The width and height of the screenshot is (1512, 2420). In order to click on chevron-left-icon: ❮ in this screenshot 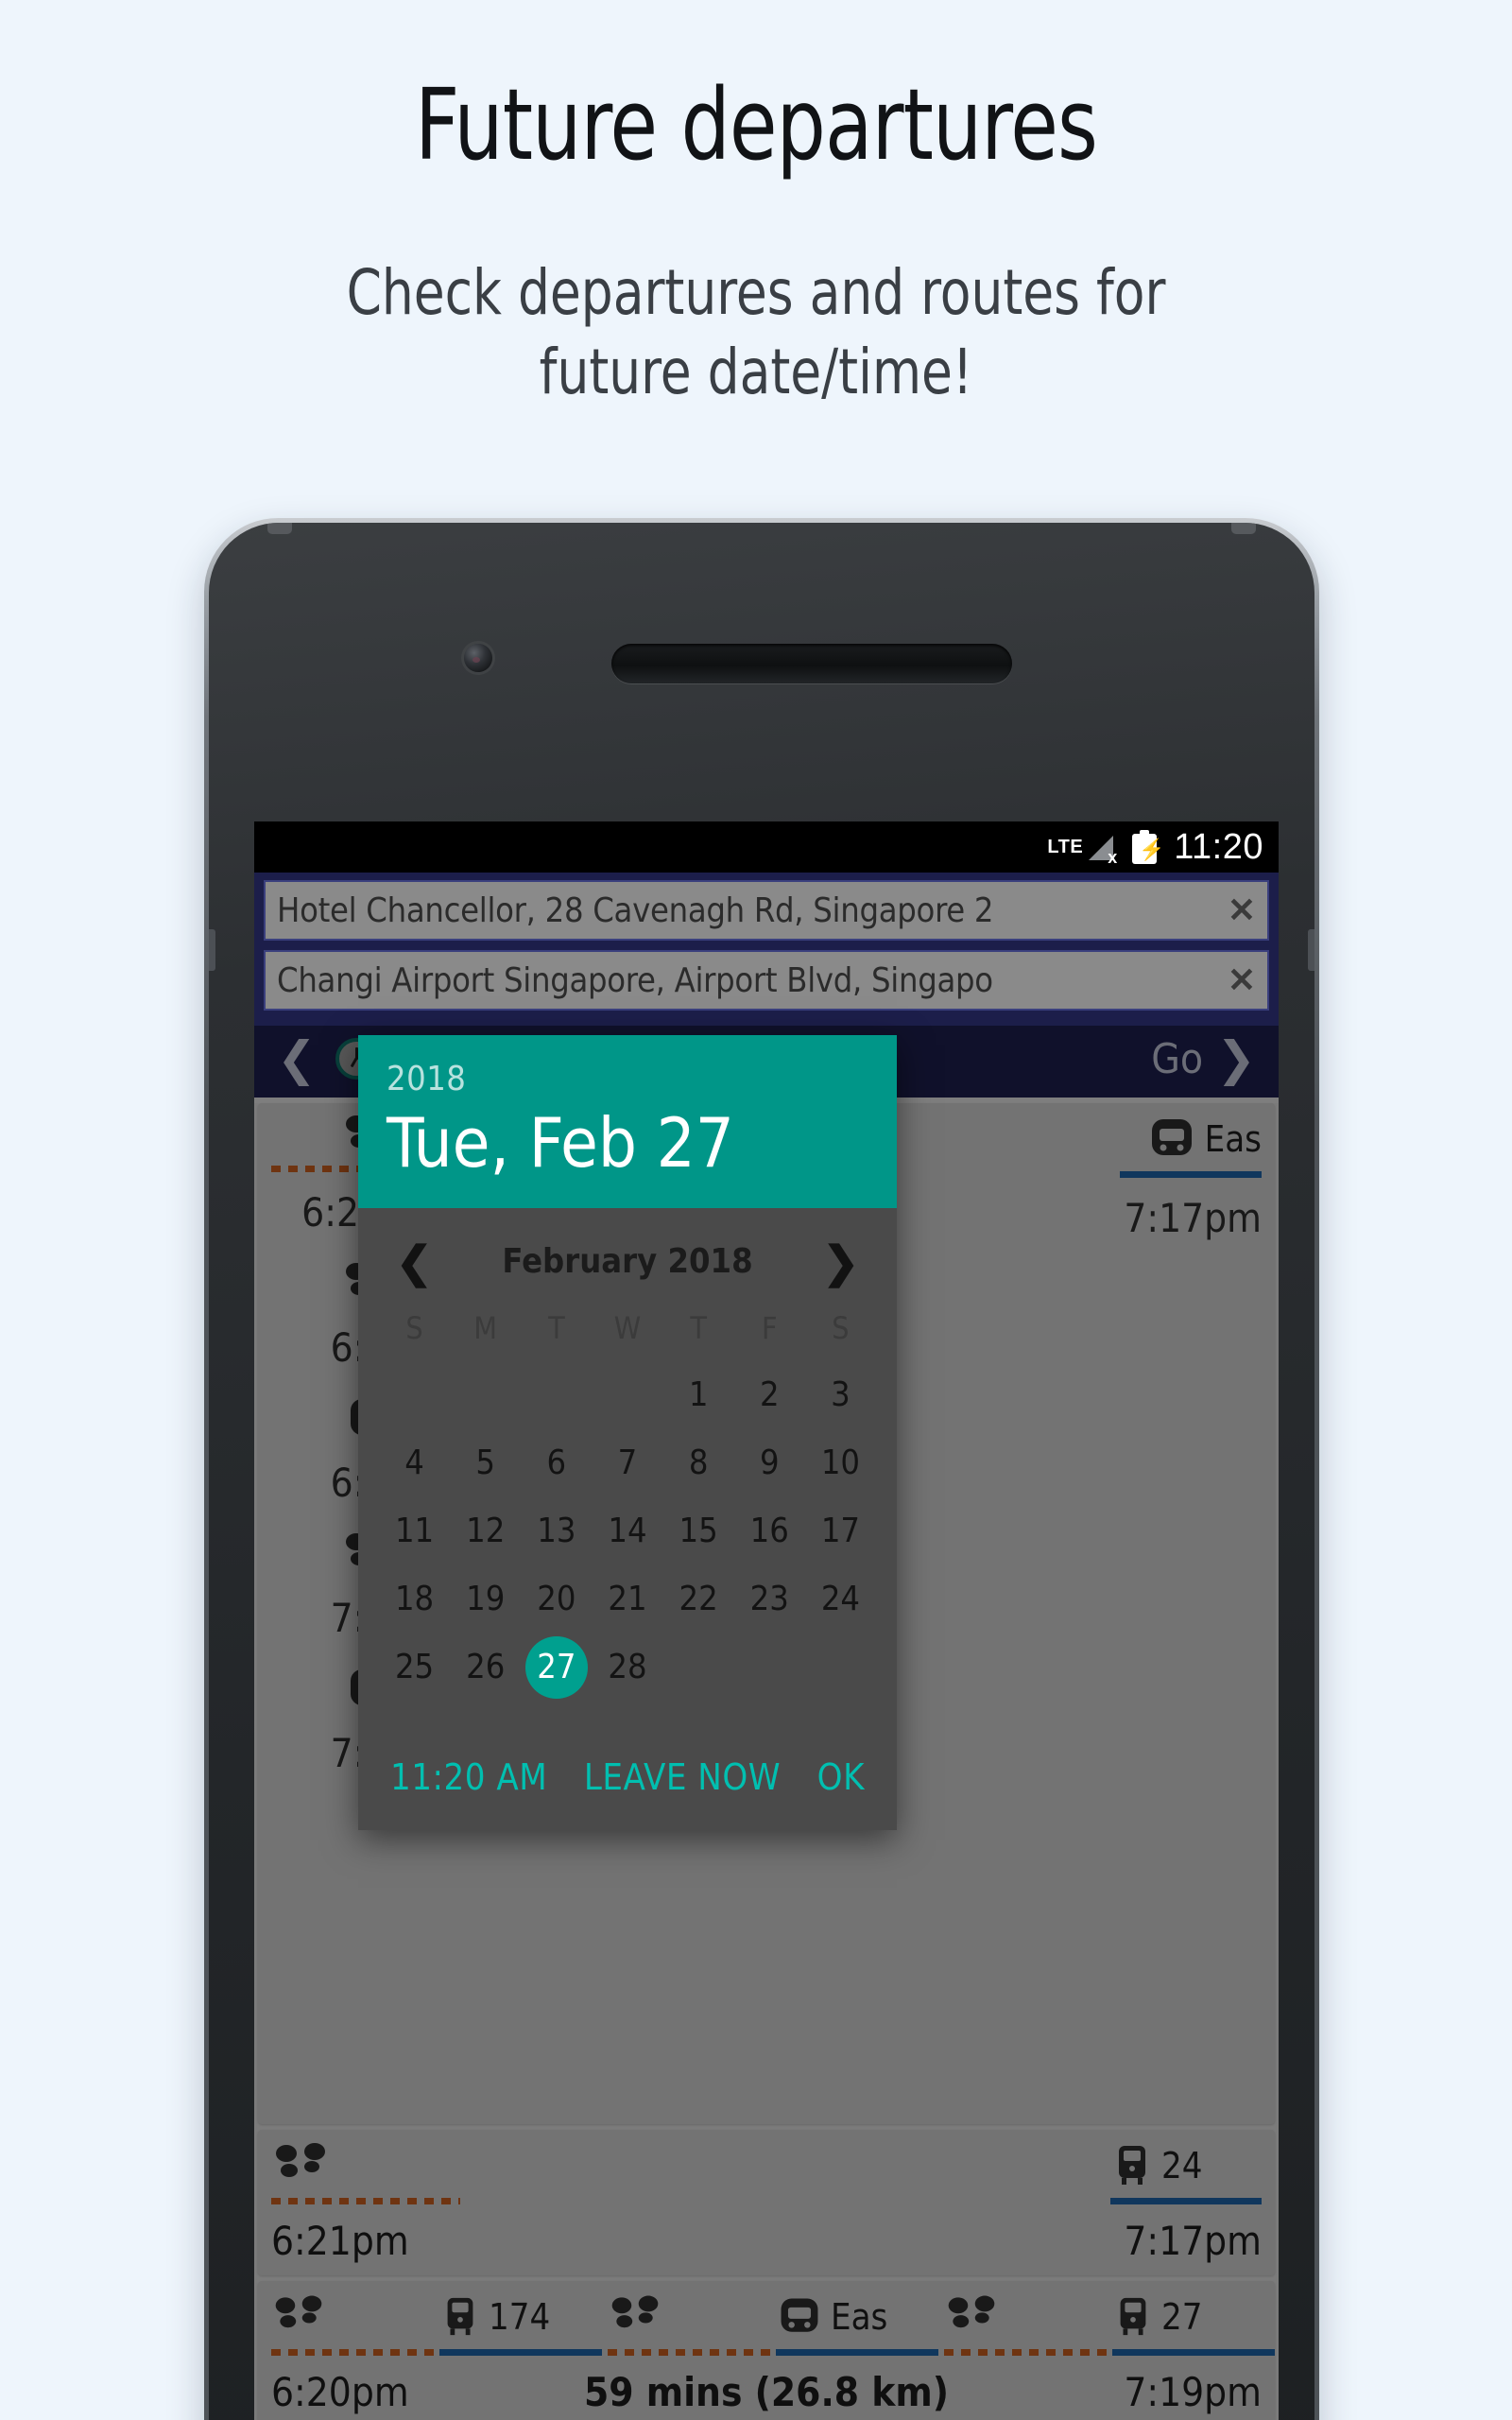, I will do `click(414, 1262)`.